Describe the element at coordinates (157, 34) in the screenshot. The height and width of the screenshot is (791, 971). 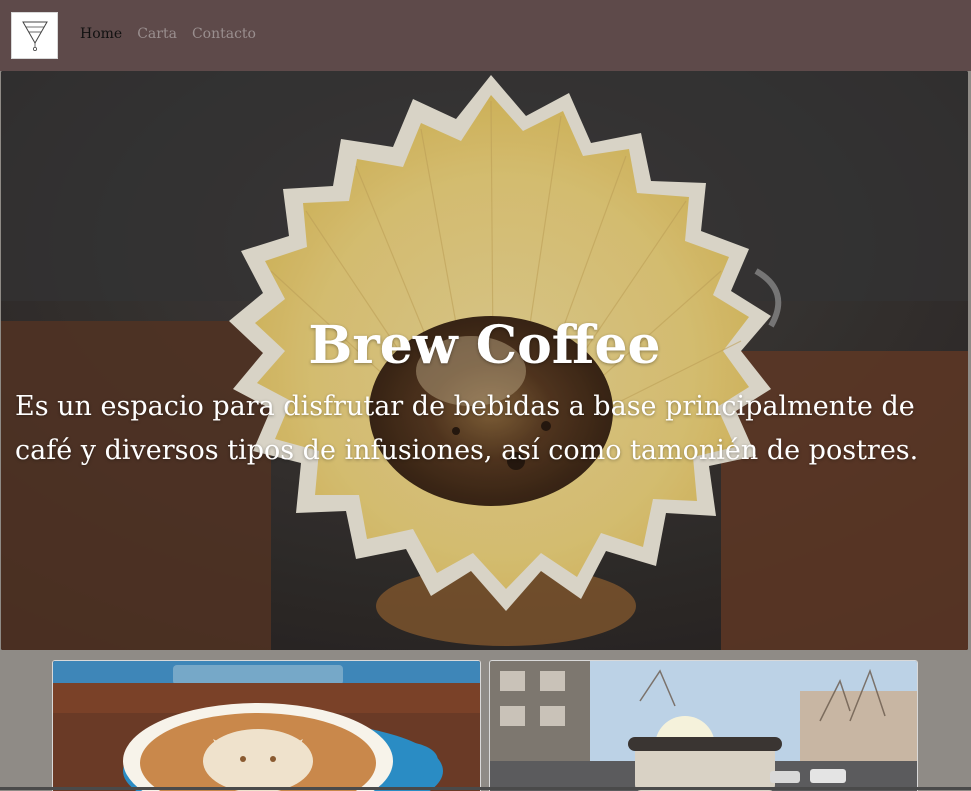
I see `nav-link-carta: Carta` at that location.